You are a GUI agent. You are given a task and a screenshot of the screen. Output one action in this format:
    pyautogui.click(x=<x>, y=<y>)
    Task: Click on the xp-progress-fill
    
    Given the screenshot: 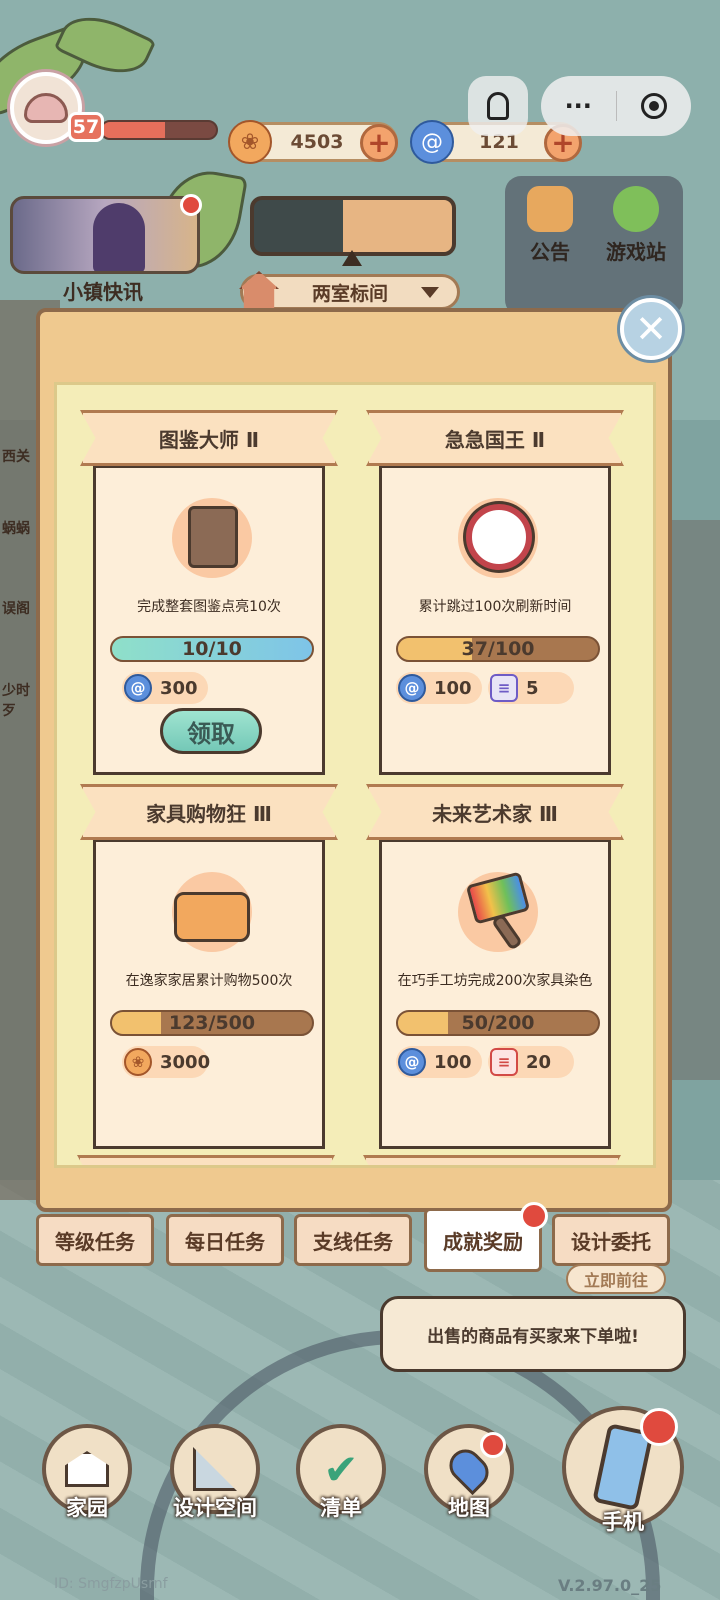 What is the action you would take?
    pyautogui.click(x=133, y=130)
    